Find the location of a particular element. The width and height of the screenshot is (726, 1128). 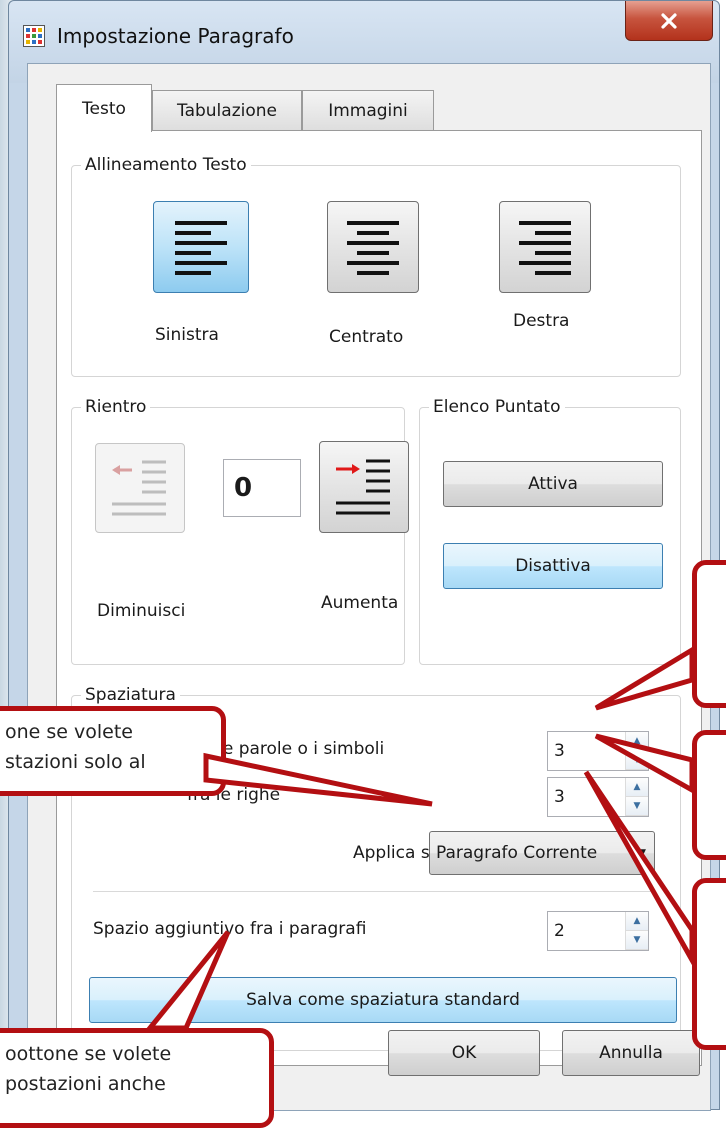

decrease-indent-icon is located at coordinates (139, 488).